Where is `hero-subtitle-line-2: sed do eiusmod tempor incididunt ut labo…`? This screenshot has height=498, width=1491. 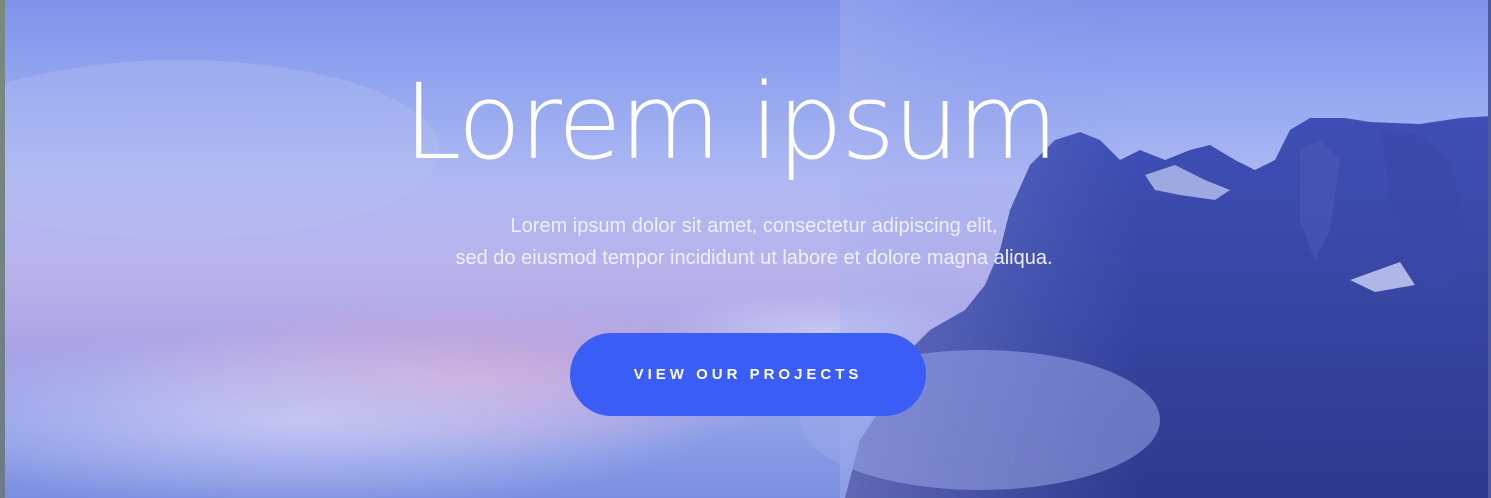
hero-subtitle-line-2: sed do eiusmod tempor incididunt ut labo… is located at coordinates (754, 258).